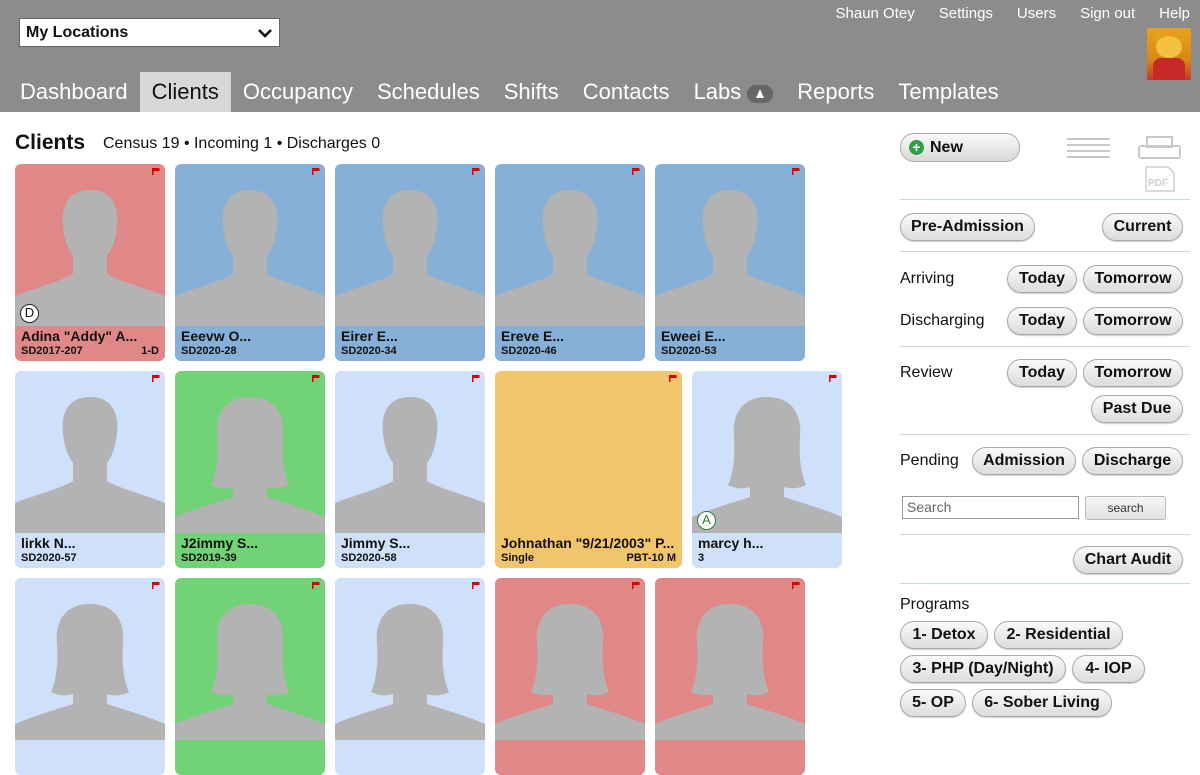  What do you see at coordinates (1058, 635) in the screenshot?
I see `program-residential-button: 2- Residential` at bounding box center [1058, 635].